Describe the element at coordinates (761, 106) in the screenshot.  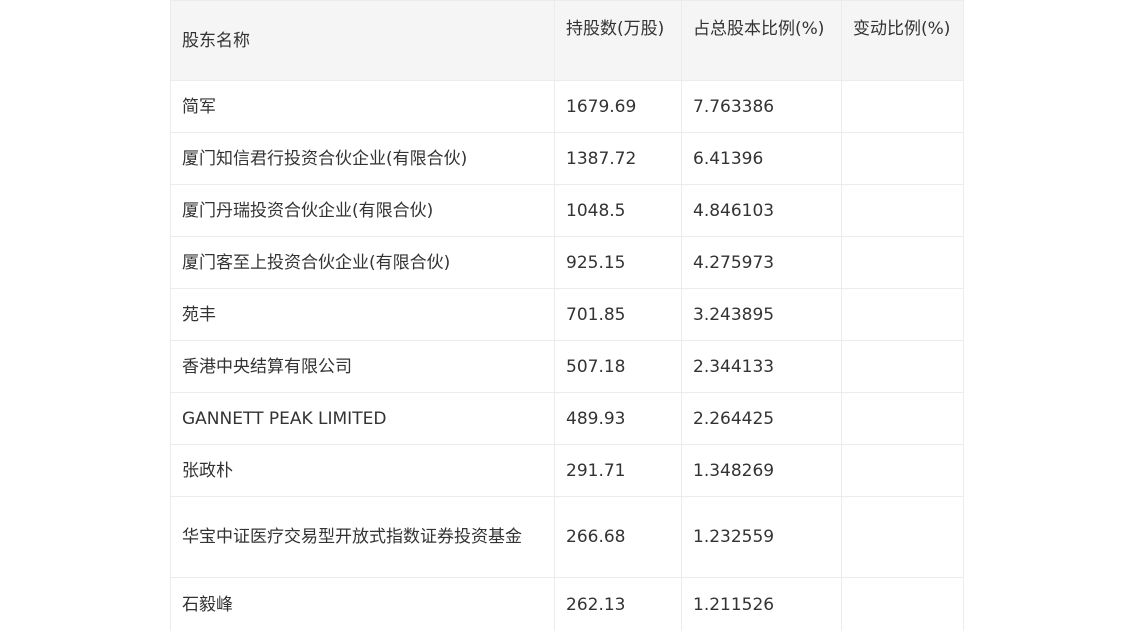
I see `cell-ratio: 7.763386` at that location.